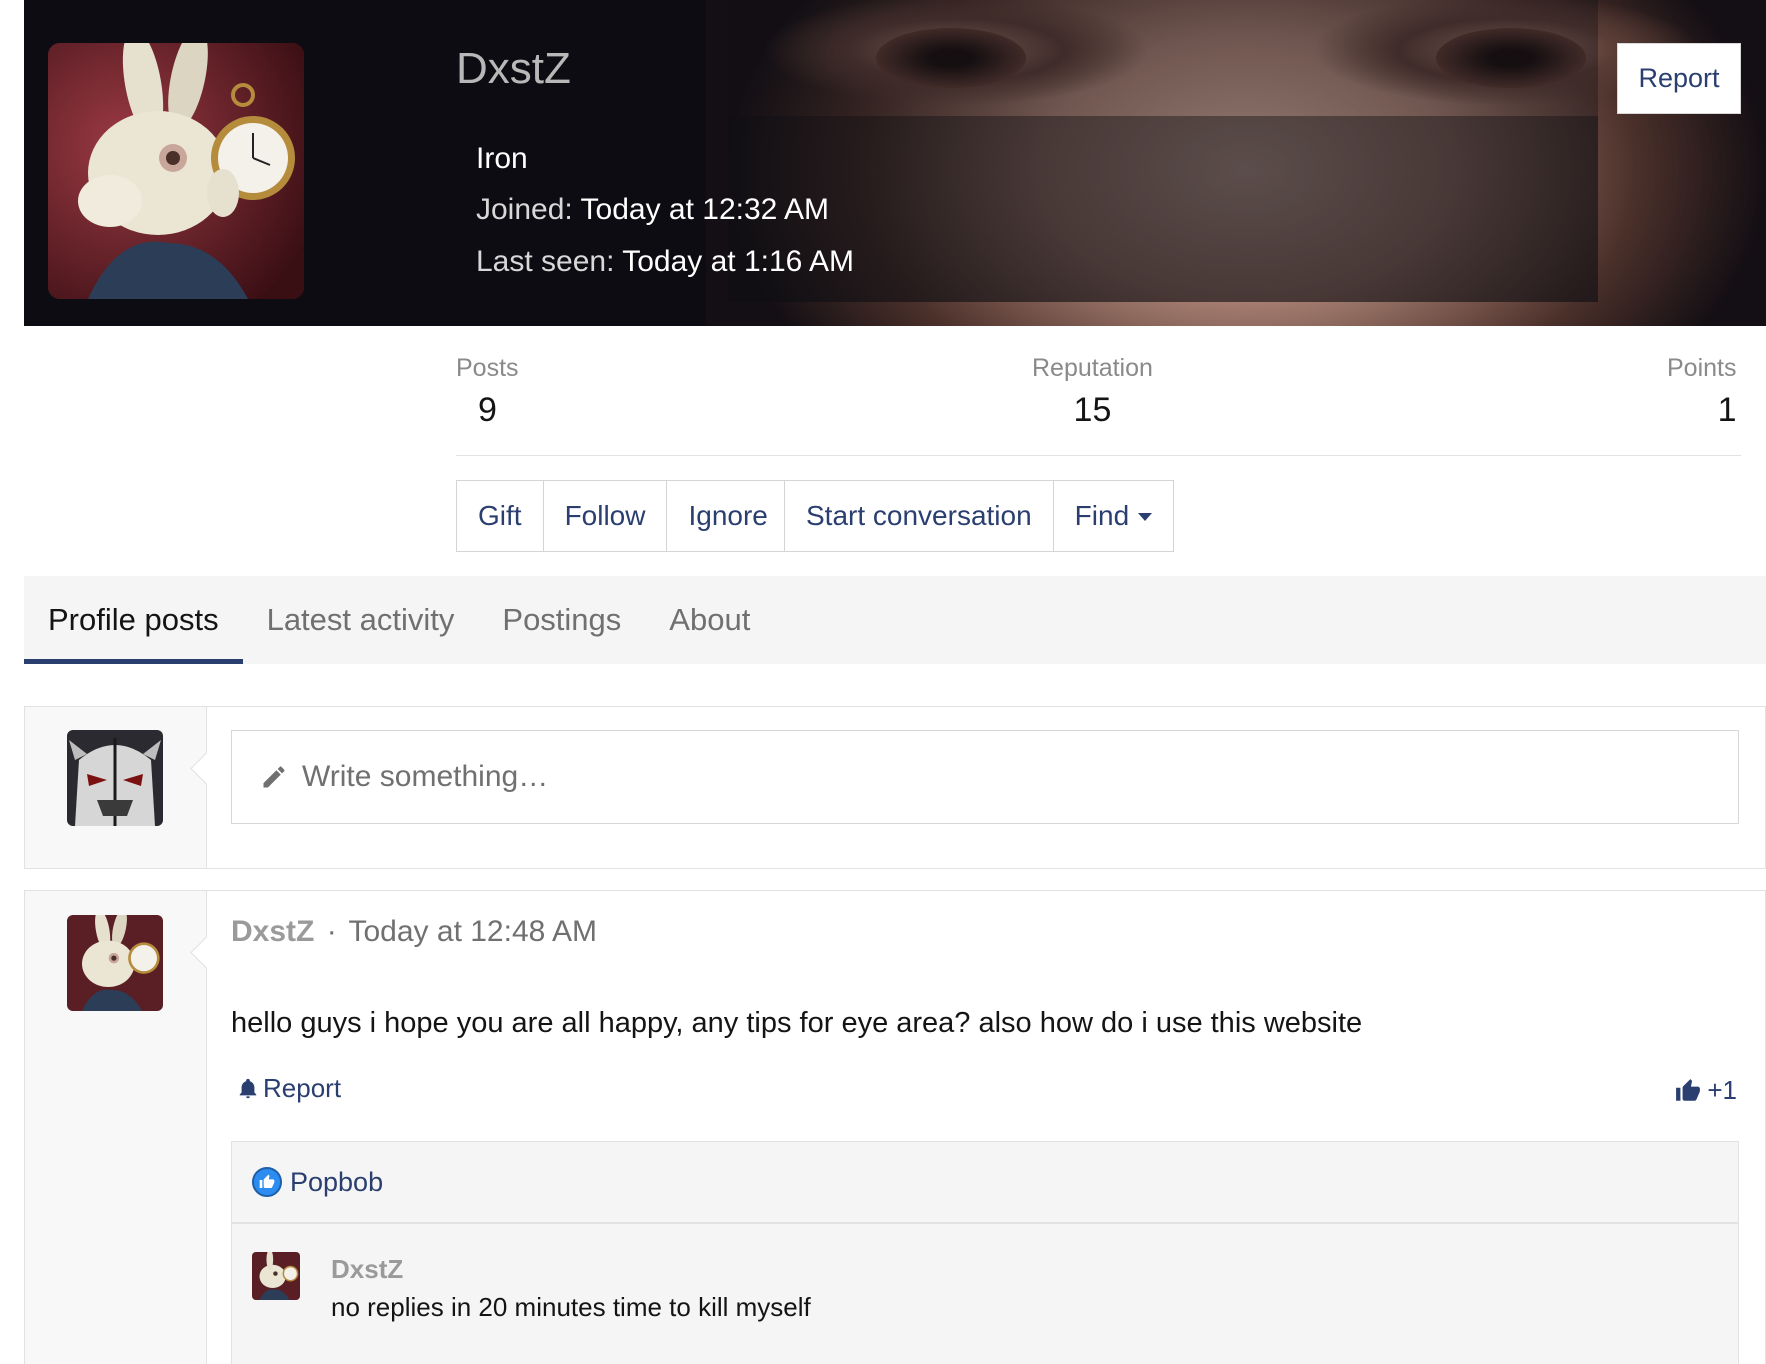  Describe the element at coordinates (919, 516) in the screenshot. I see `start-conversation-button: Start conversation` at that location.